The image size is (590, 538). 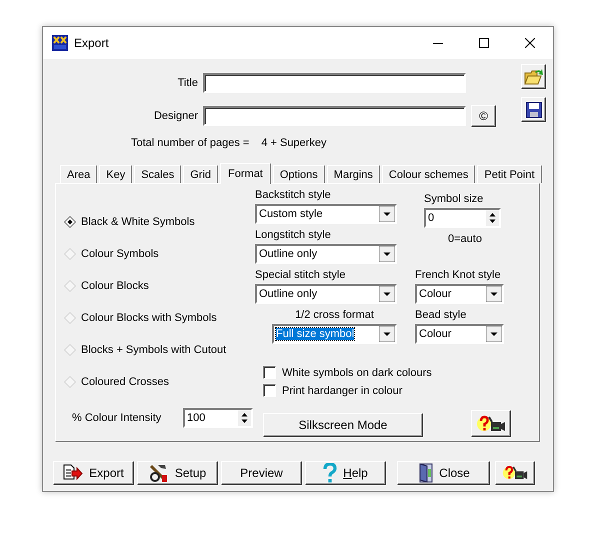 I want to click on total-pages-label: Total number of pages =, so click(x=190, y=143).